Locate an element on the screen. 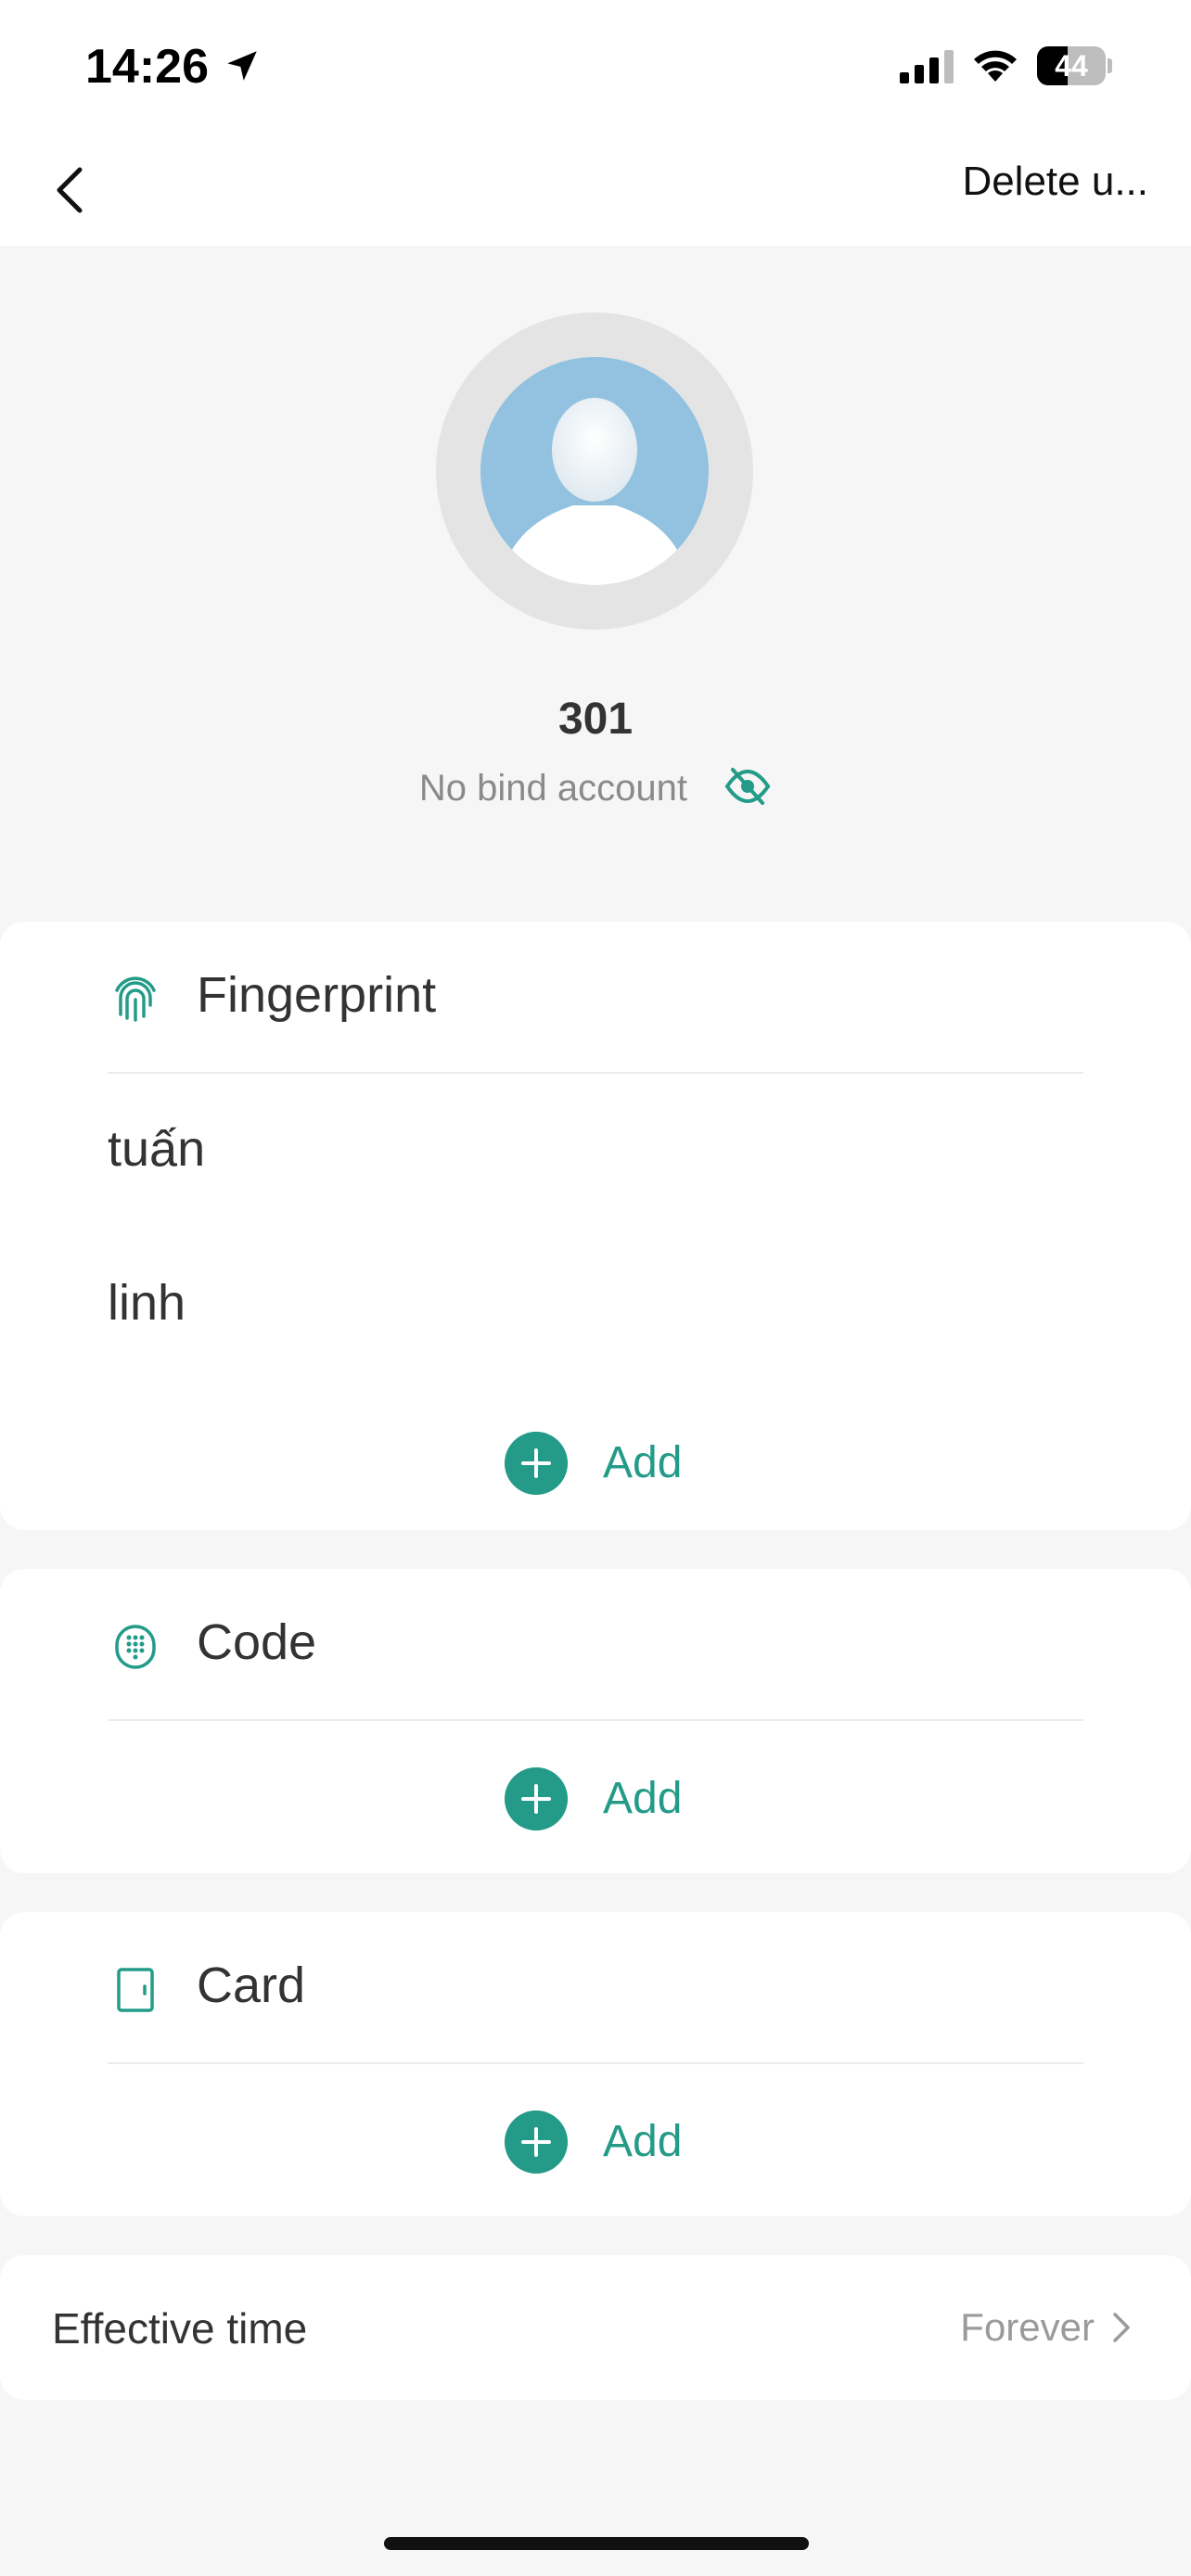 The image size is (1191, 2576). battery-level: 44 is located at coordinates (1071, 66).